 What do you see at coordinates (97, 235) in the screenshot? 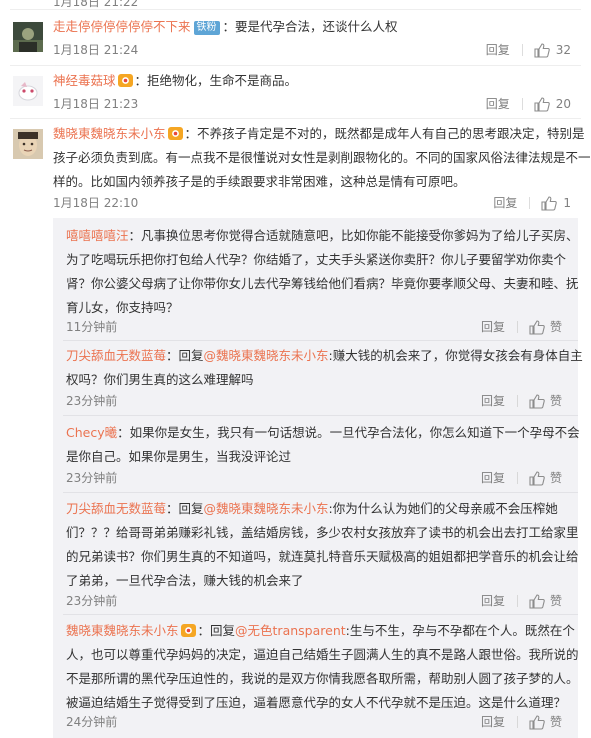
I see `reply-username: 嘻嘻嘻嘻汪` at bounding box center [97, 235].